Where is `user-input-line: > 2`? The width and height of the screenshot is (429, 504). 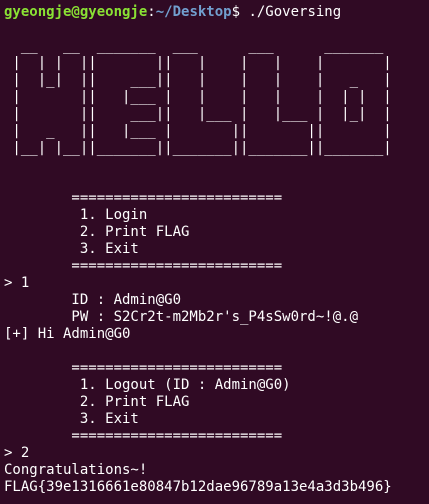 user-input-line: > 2 is located at coordinates (17, 453).